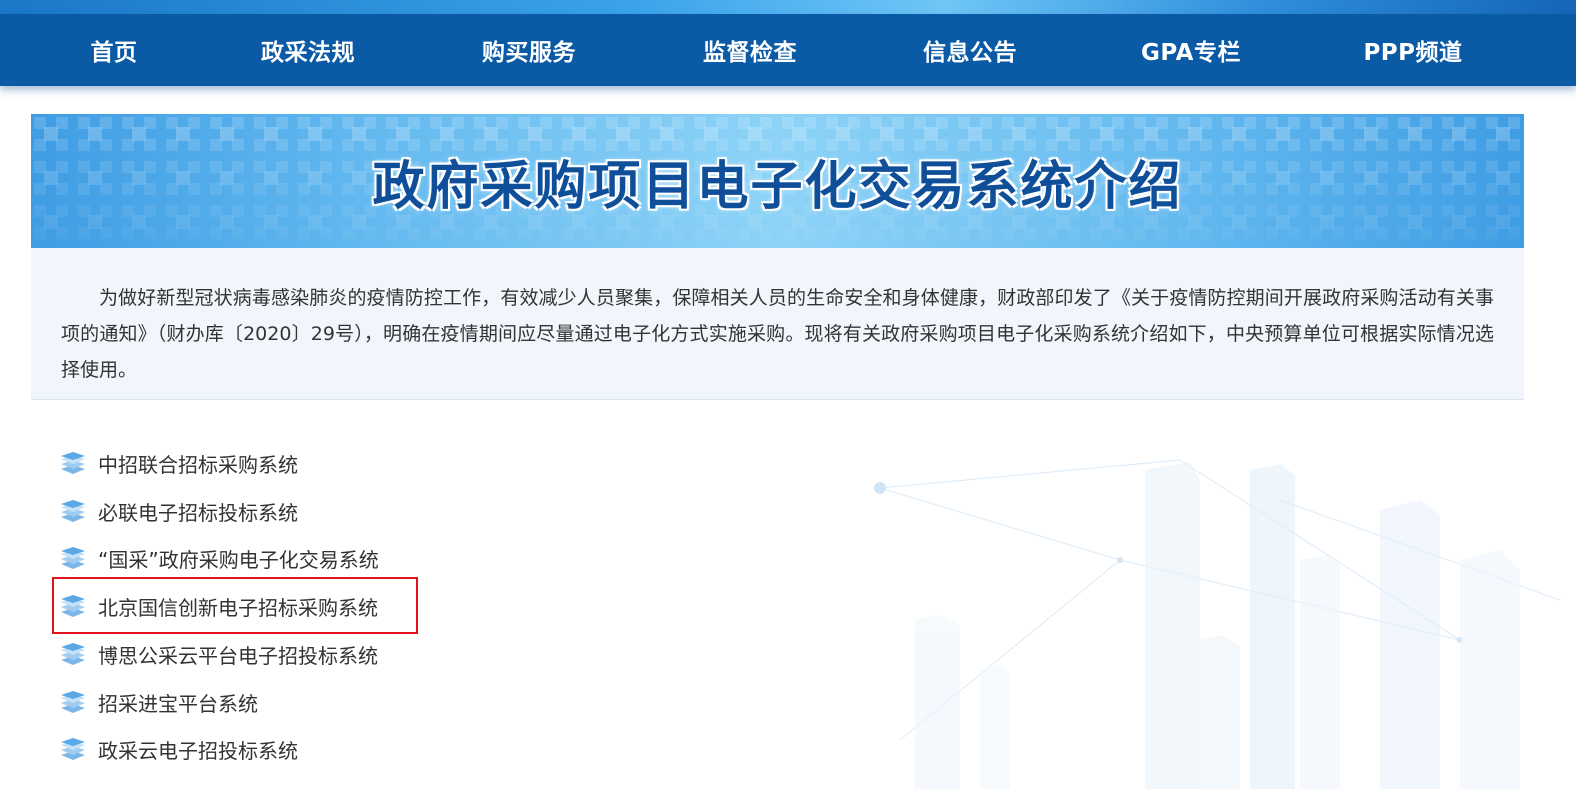 Image resolution: width=1576 pixels, height=789 pixels. I want to click on system-item-bosi: 博思公采云平台电子招投标系统, so click(270, 654).